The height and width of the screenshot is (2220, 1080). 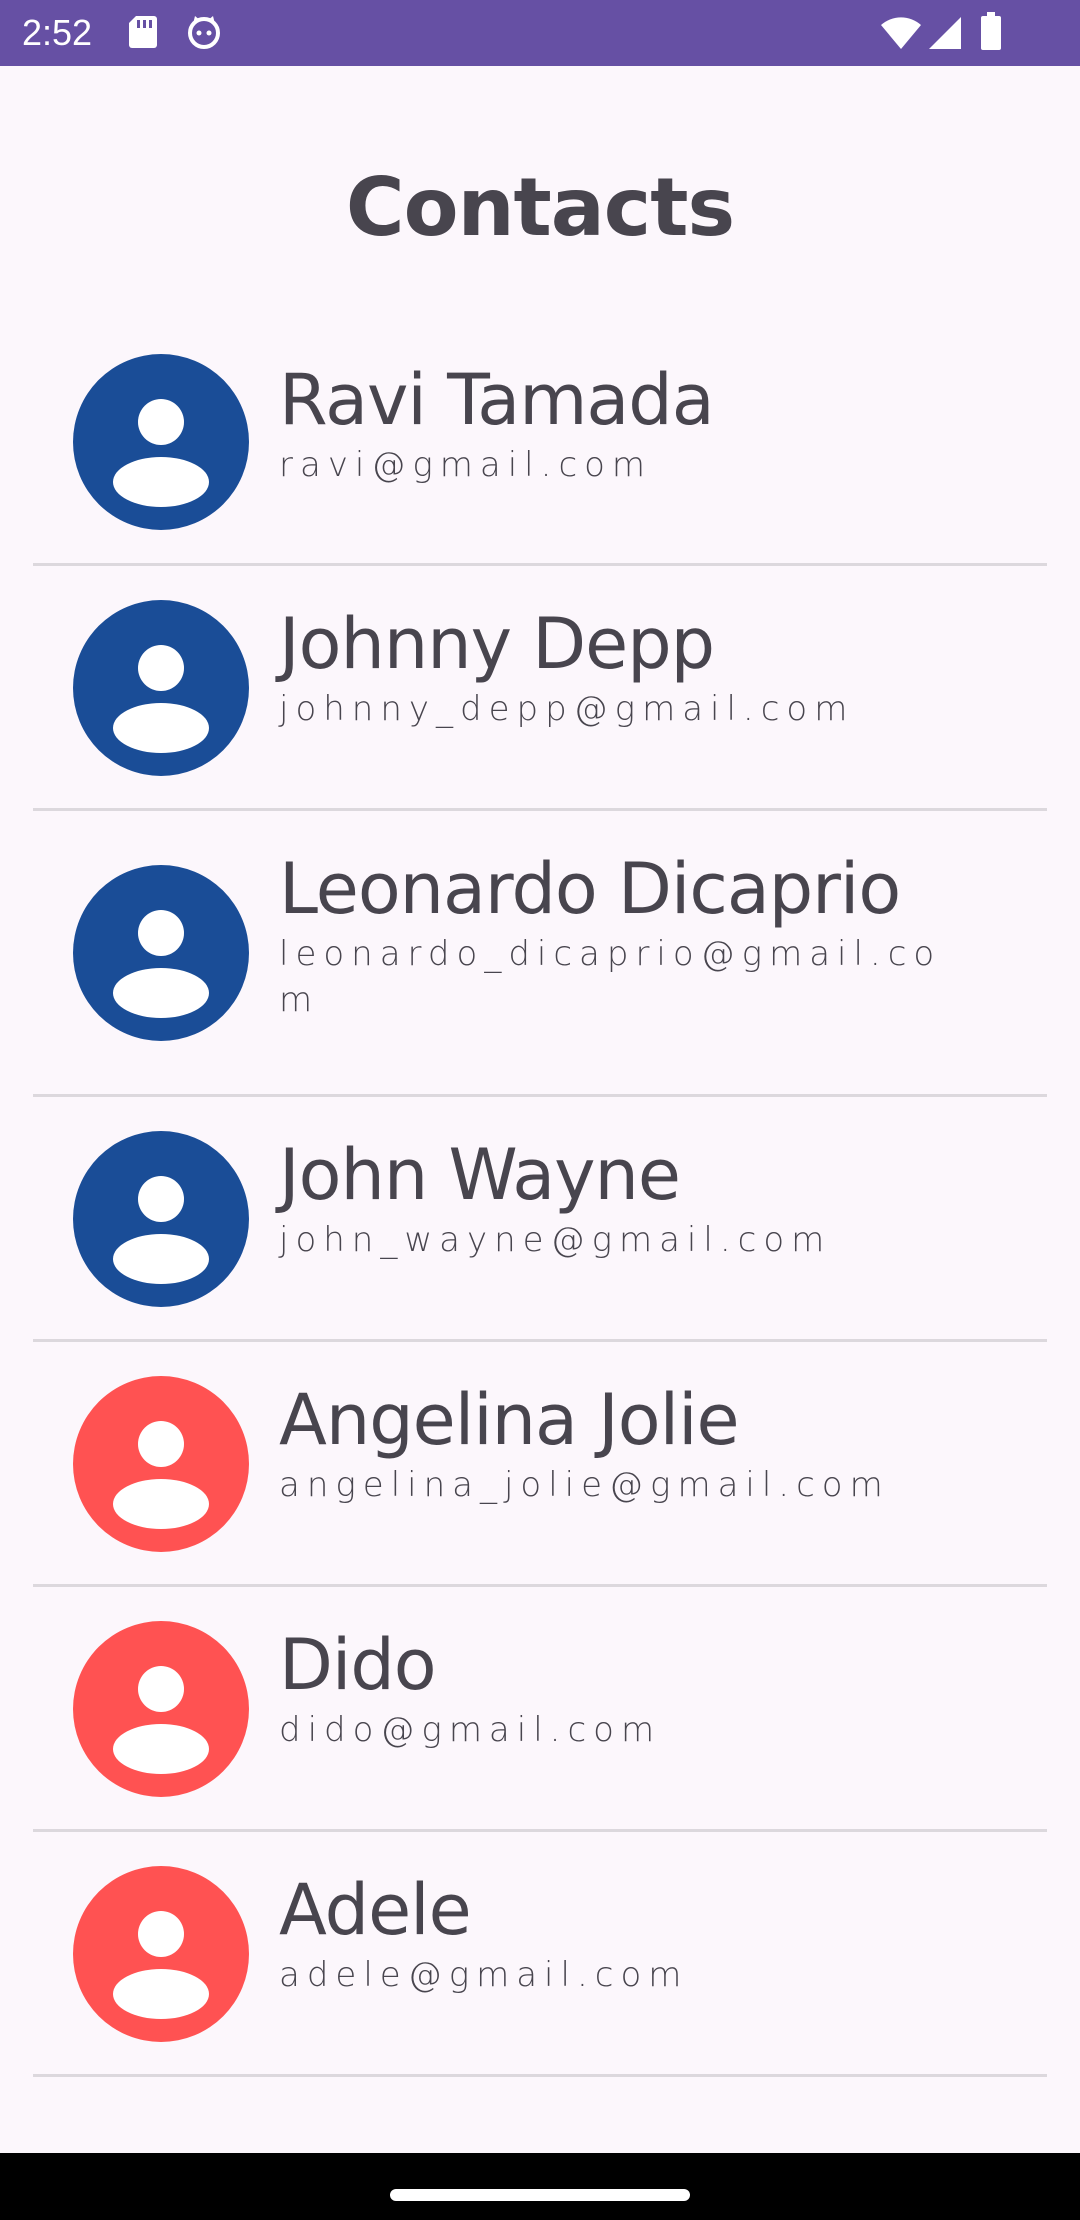 I want to click on home-gesture-handle, so click(x=540, y=2195).